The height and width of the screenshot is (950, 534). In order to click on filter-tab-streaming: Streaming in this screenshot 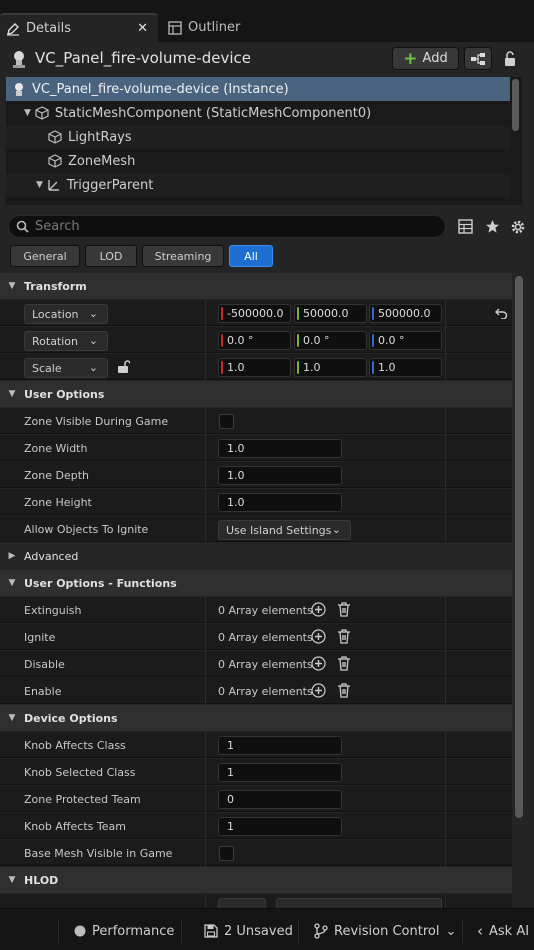, I will do `click(183, 256)`.